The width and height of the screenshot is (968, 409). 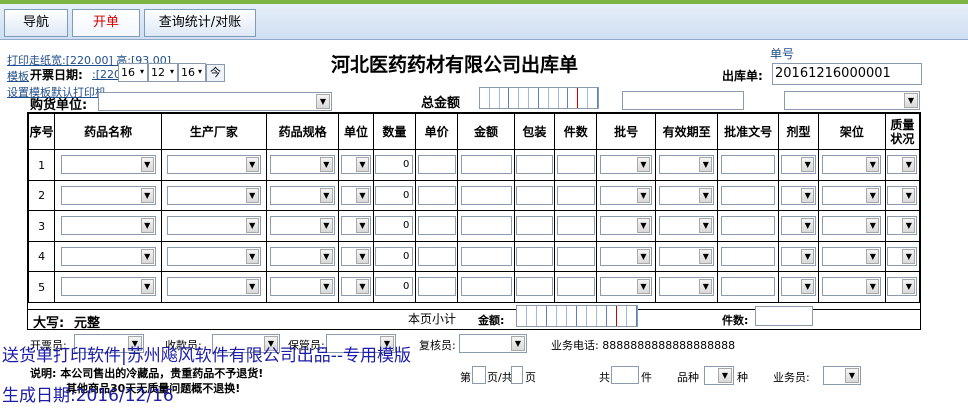 I want to click on reviewer-select: ▼, so click(x=493, y=343).